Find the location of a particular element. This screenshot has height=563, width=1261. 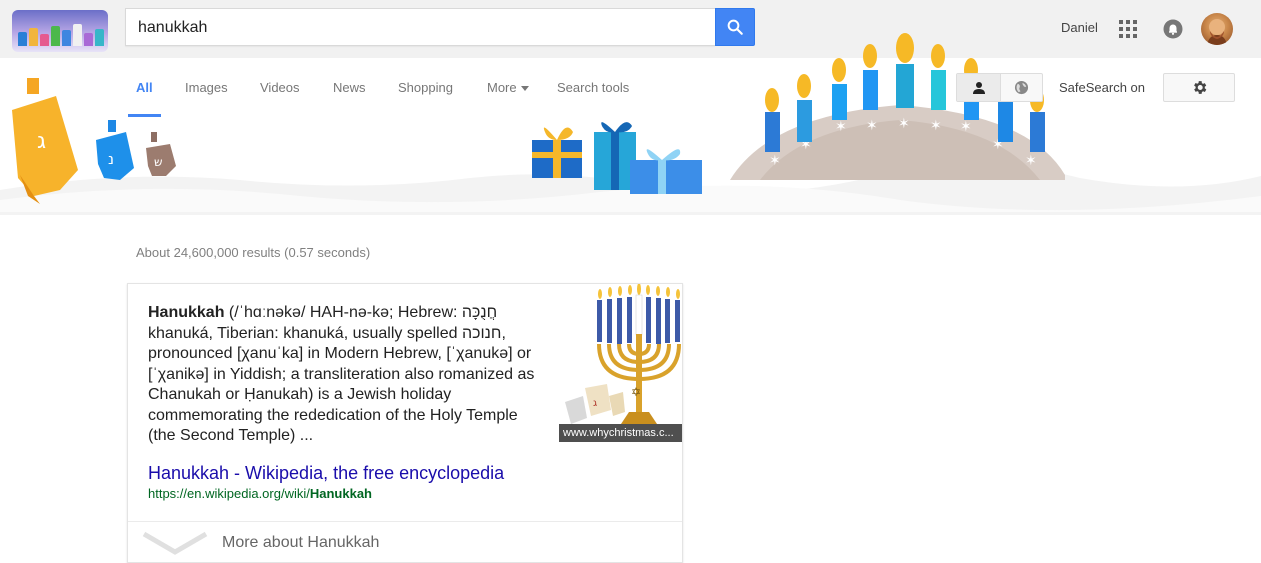

avatar-photo is located at coordinates (1217, 32).